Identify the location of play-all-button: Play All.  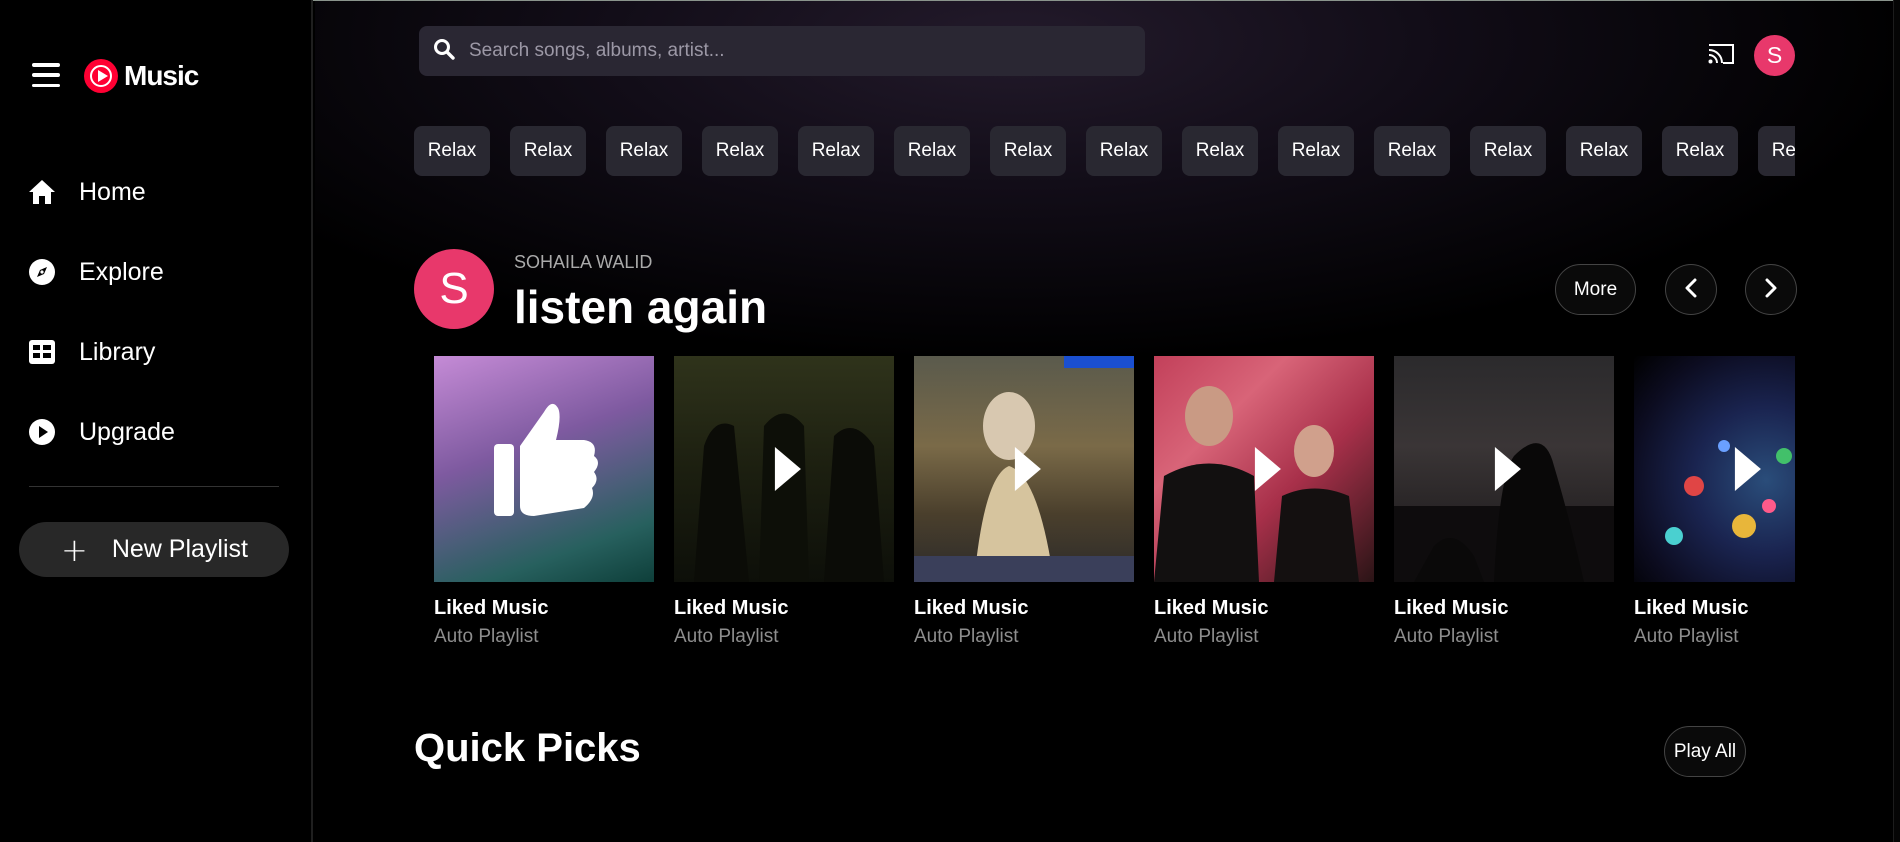
(1705, 751).